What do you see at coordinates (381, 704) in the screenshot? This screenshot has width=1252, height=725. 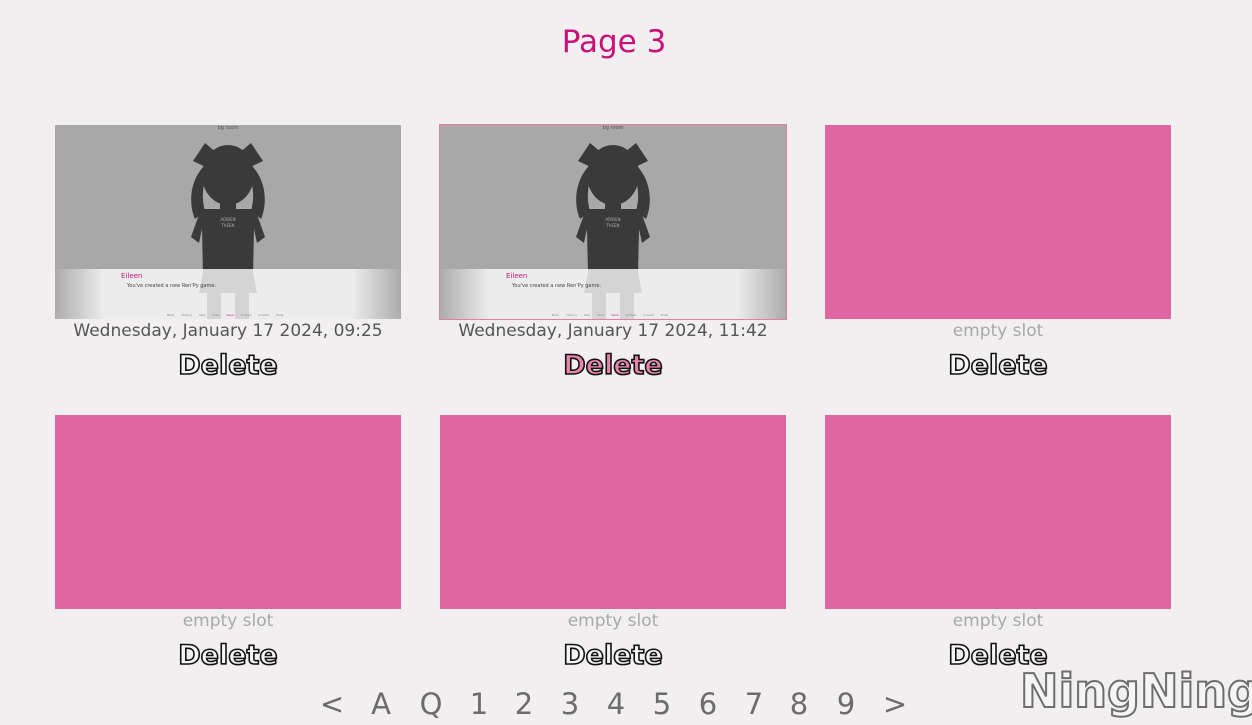 I see `auto-saves-page-button: A` at bounding box center [381, 704].